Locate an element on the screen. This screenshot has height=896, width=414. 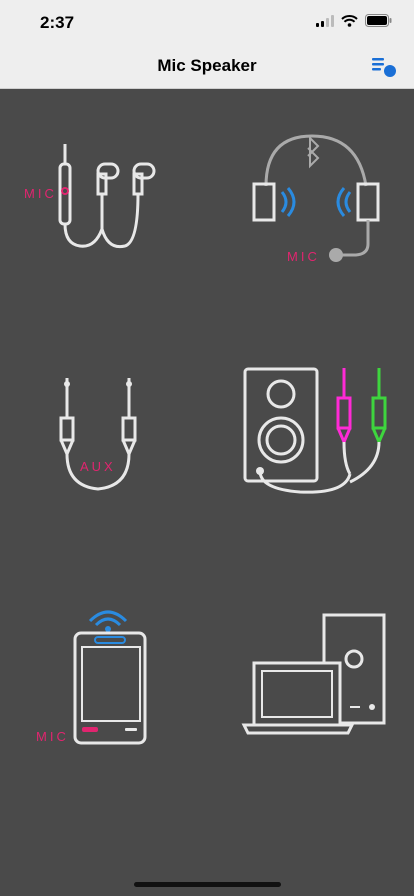
playlist-icon is located at coordinates (385, 67).